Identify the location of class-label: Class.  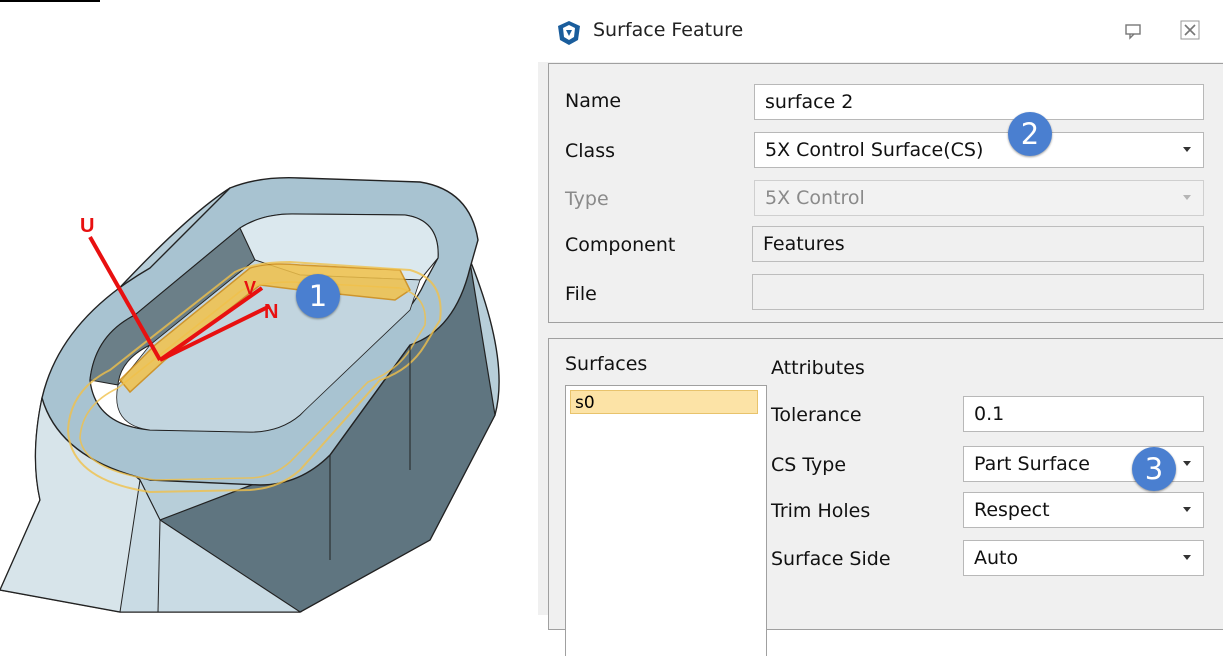
(590, 151).